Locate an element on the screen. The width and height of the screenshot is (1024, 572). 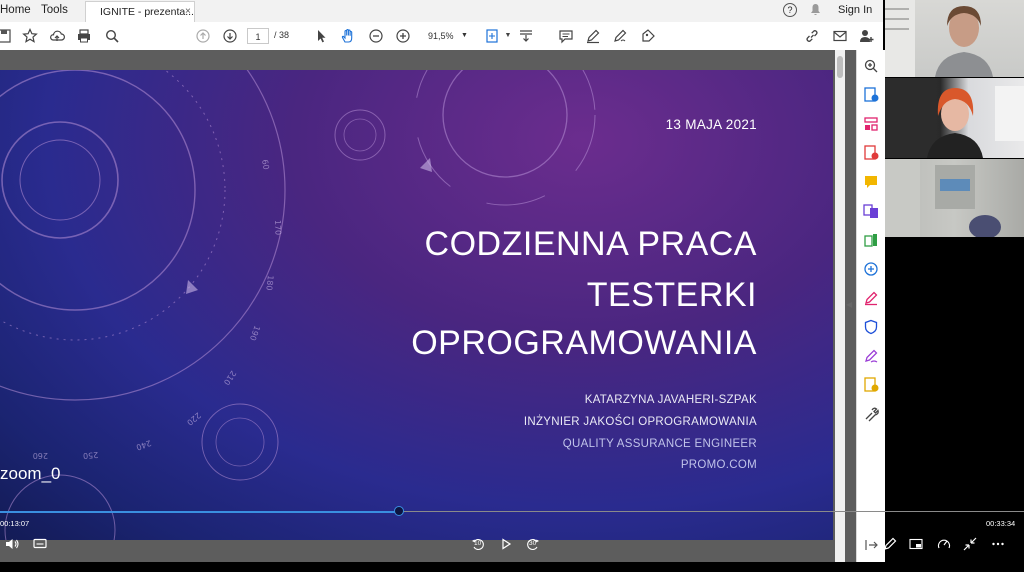
svg-text: 220 is located at coordinates (193, 418).